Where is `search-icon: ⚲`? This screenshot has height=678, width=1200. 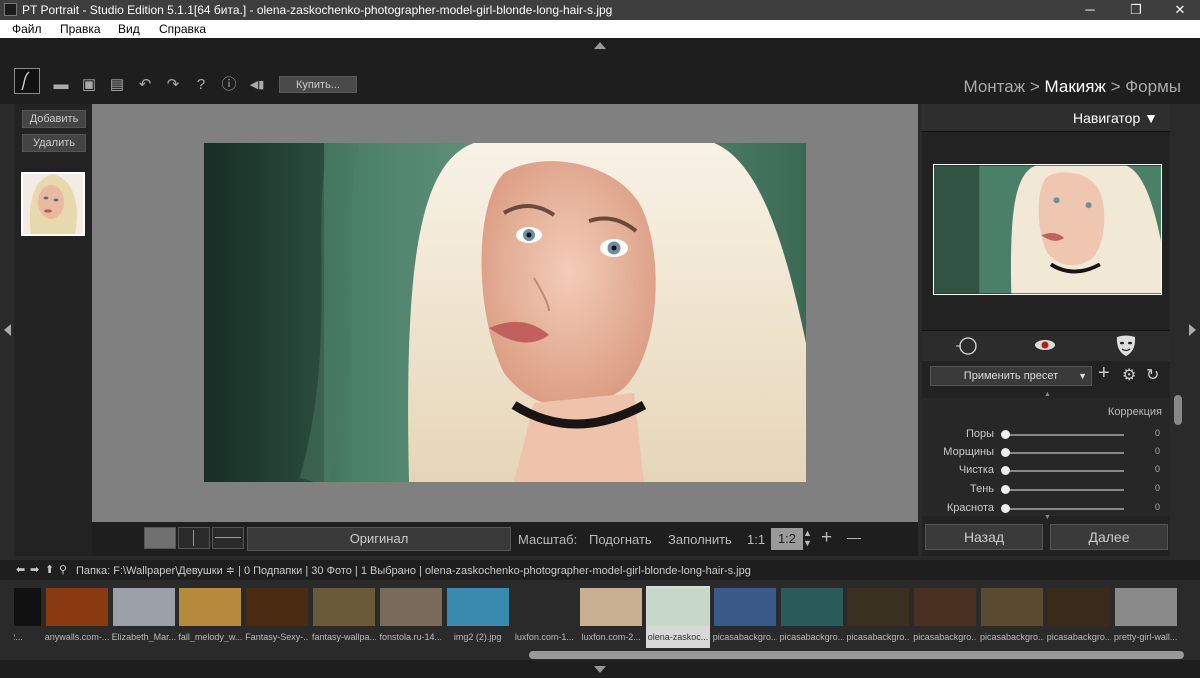 search-icon: ⚲ is located at coordinates (63, 569).